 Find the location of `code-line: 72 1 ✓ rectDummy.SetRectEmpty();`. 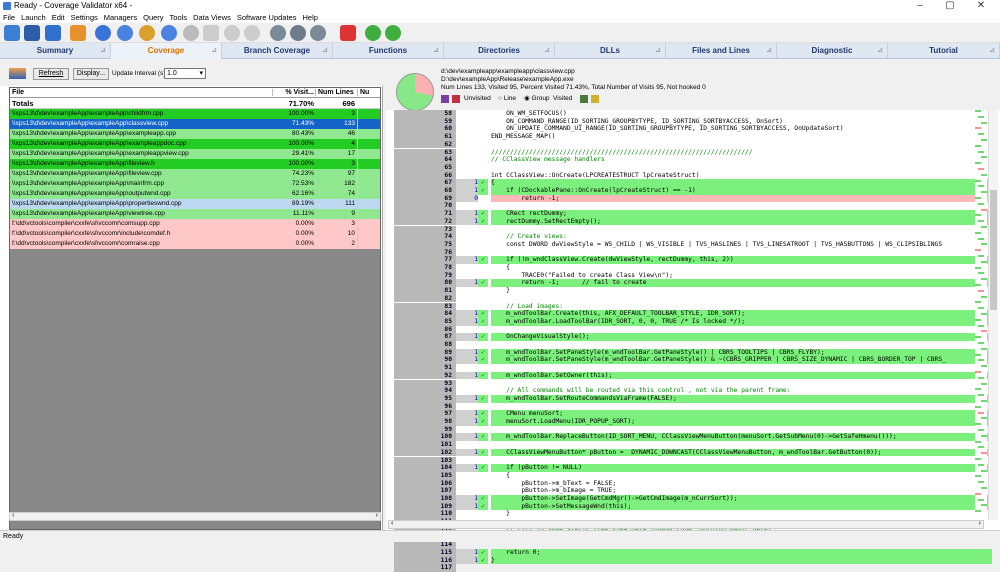

code-line: 72 1 ✓ rectDummy.SetRectEmpty(); is located at coordinates (693, 221).